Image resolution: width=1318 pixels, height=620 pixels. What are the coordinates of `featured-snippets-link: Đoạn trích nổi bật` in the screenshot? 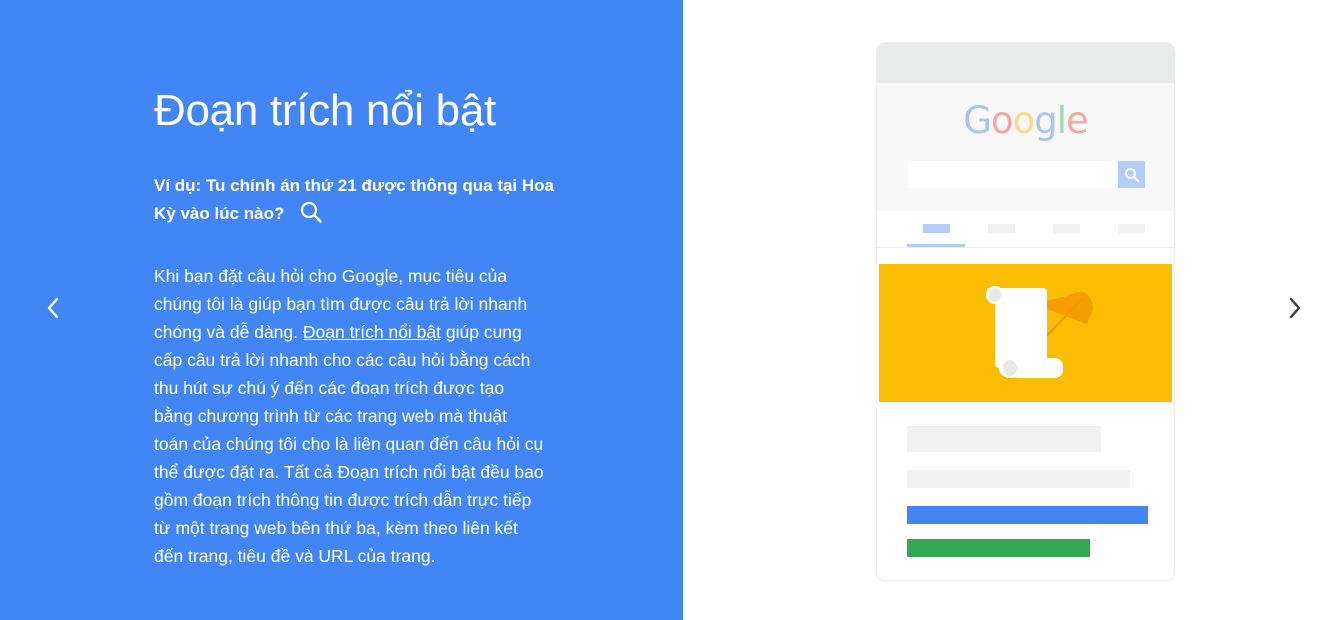 It's located at (372, 332).